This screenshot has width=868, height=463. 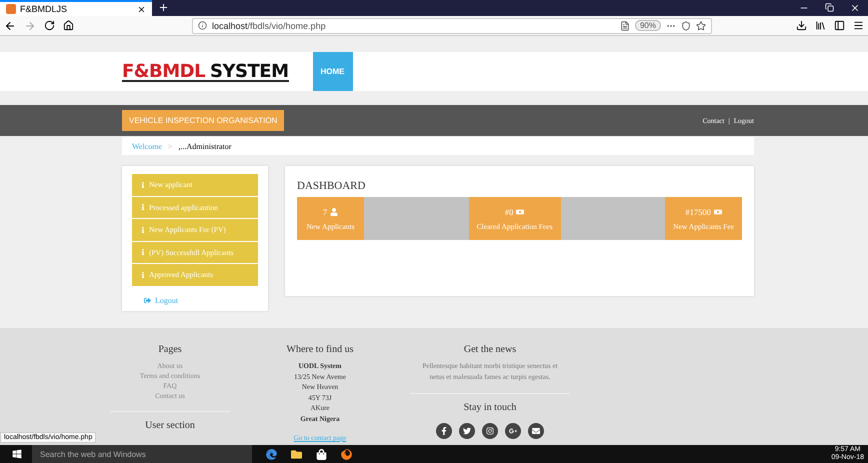 I want to click on user-icon, so click(x=334, y=212).